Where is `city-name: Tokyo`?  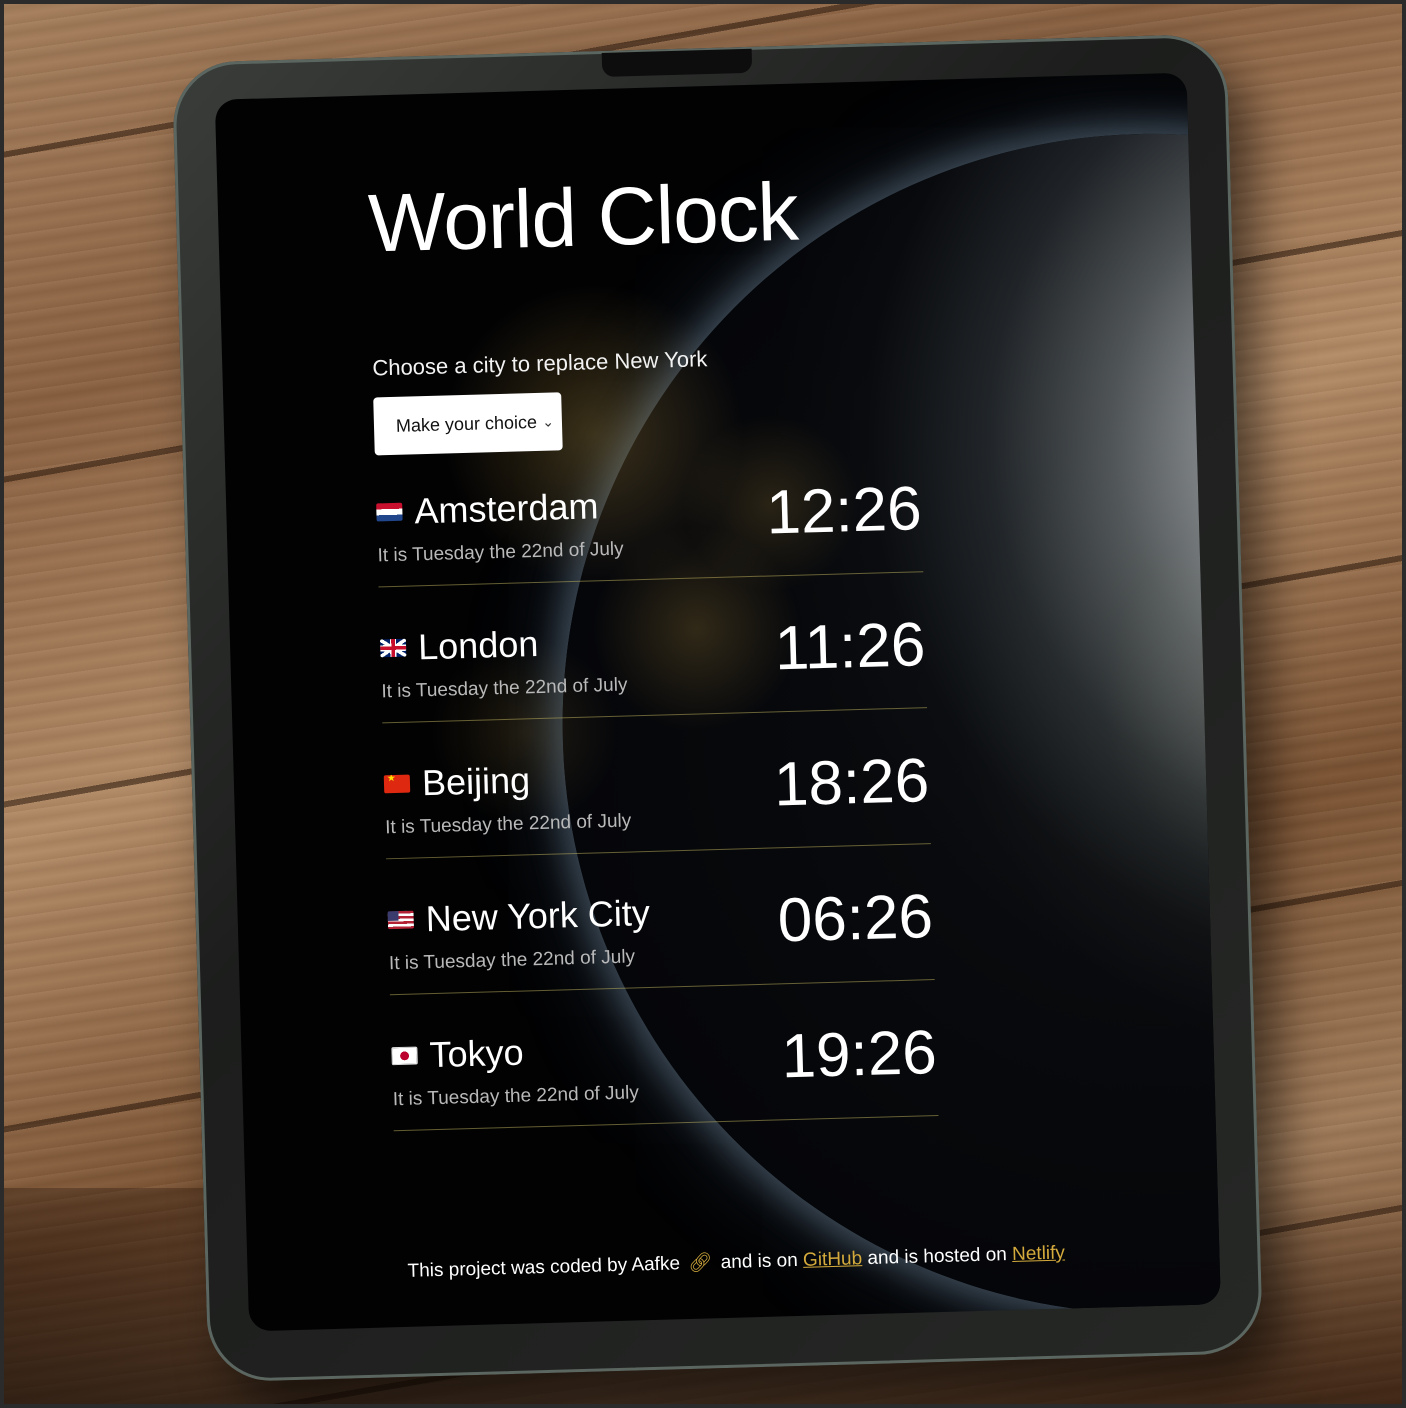
city-name: Tokyo is located at coordinates (476, 1053).